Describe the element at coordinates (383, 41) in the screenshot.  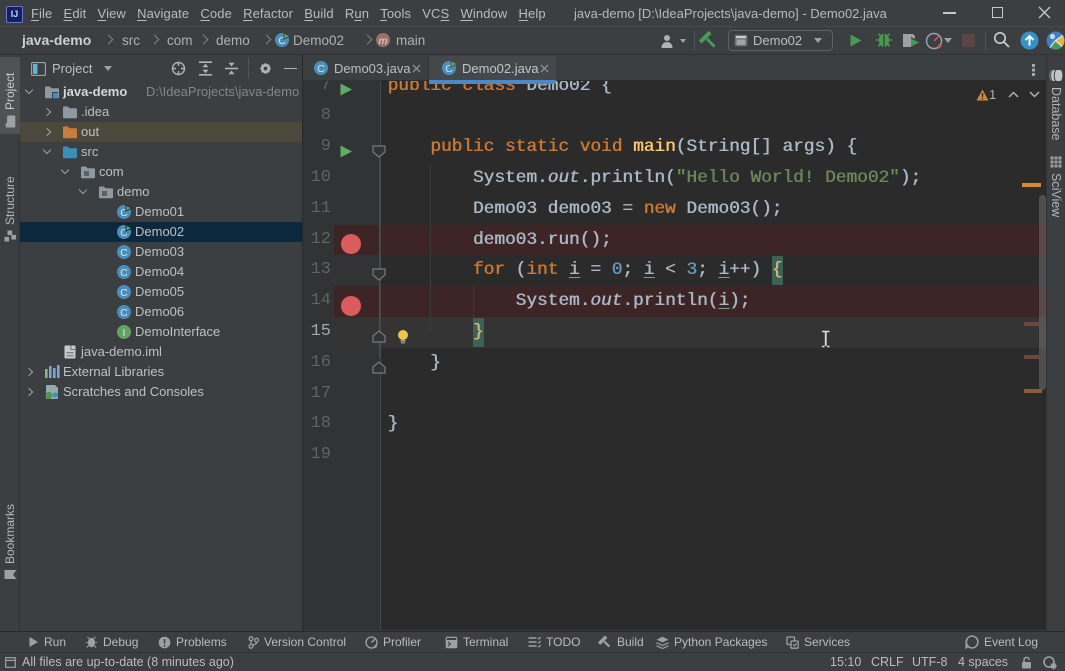
I see `svg-text: m` at that location.